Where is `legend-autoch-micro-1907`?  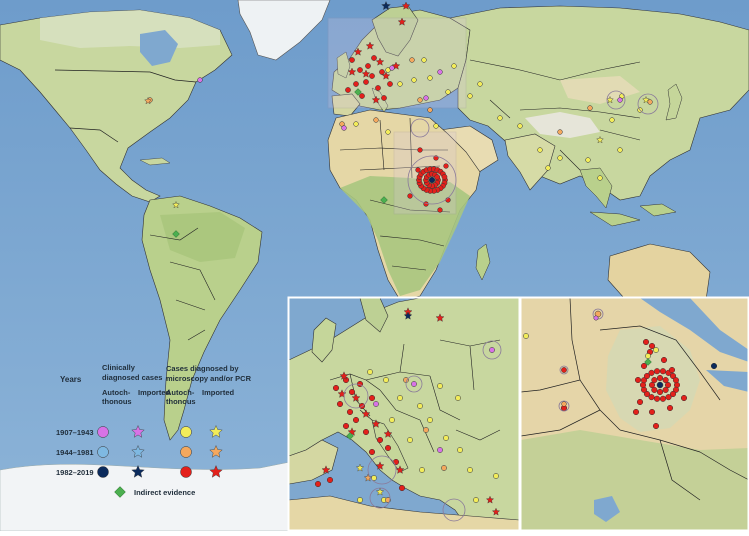 legend-autoch-micro-1907 is located at coordinates (186, 432).